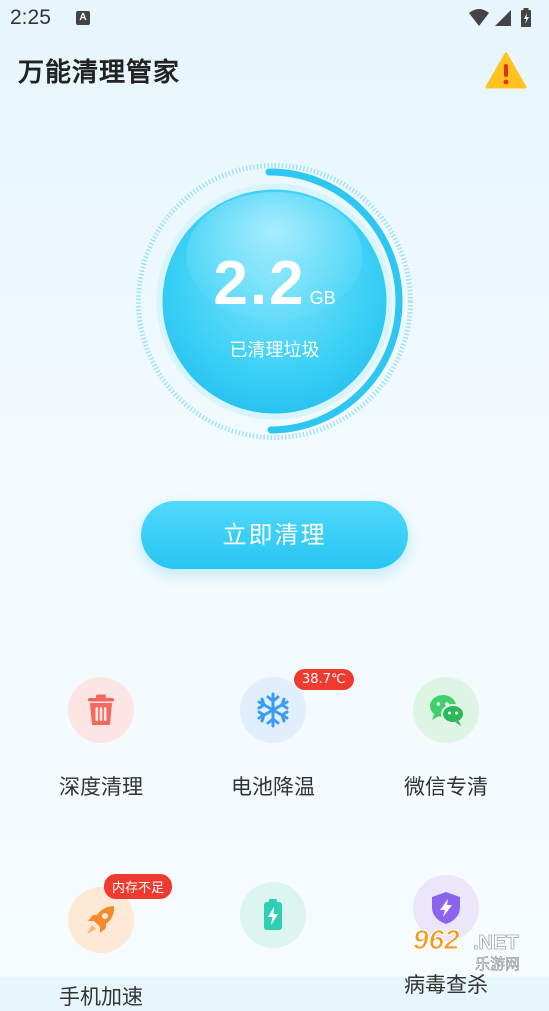 The height and width of the screenshot is (1011, 549). Describe the element at coordinates (101, 710) in the screenshot. I see `trash-icon` at that location.